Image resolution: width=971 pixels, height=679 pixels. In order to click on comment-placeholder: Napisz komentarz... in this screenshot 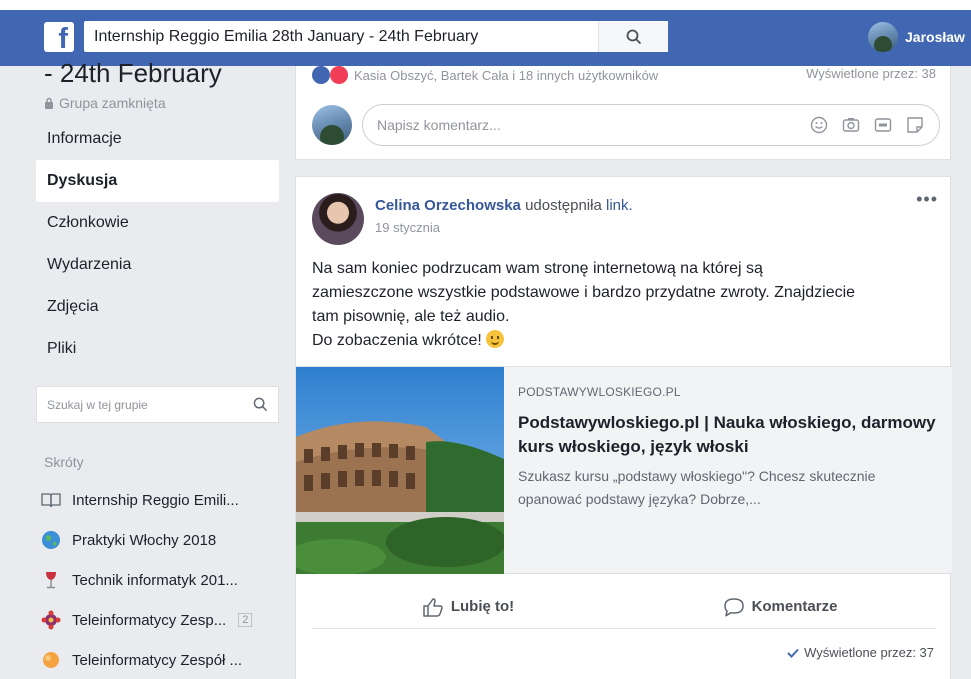, I will do `click(593, 125)`.